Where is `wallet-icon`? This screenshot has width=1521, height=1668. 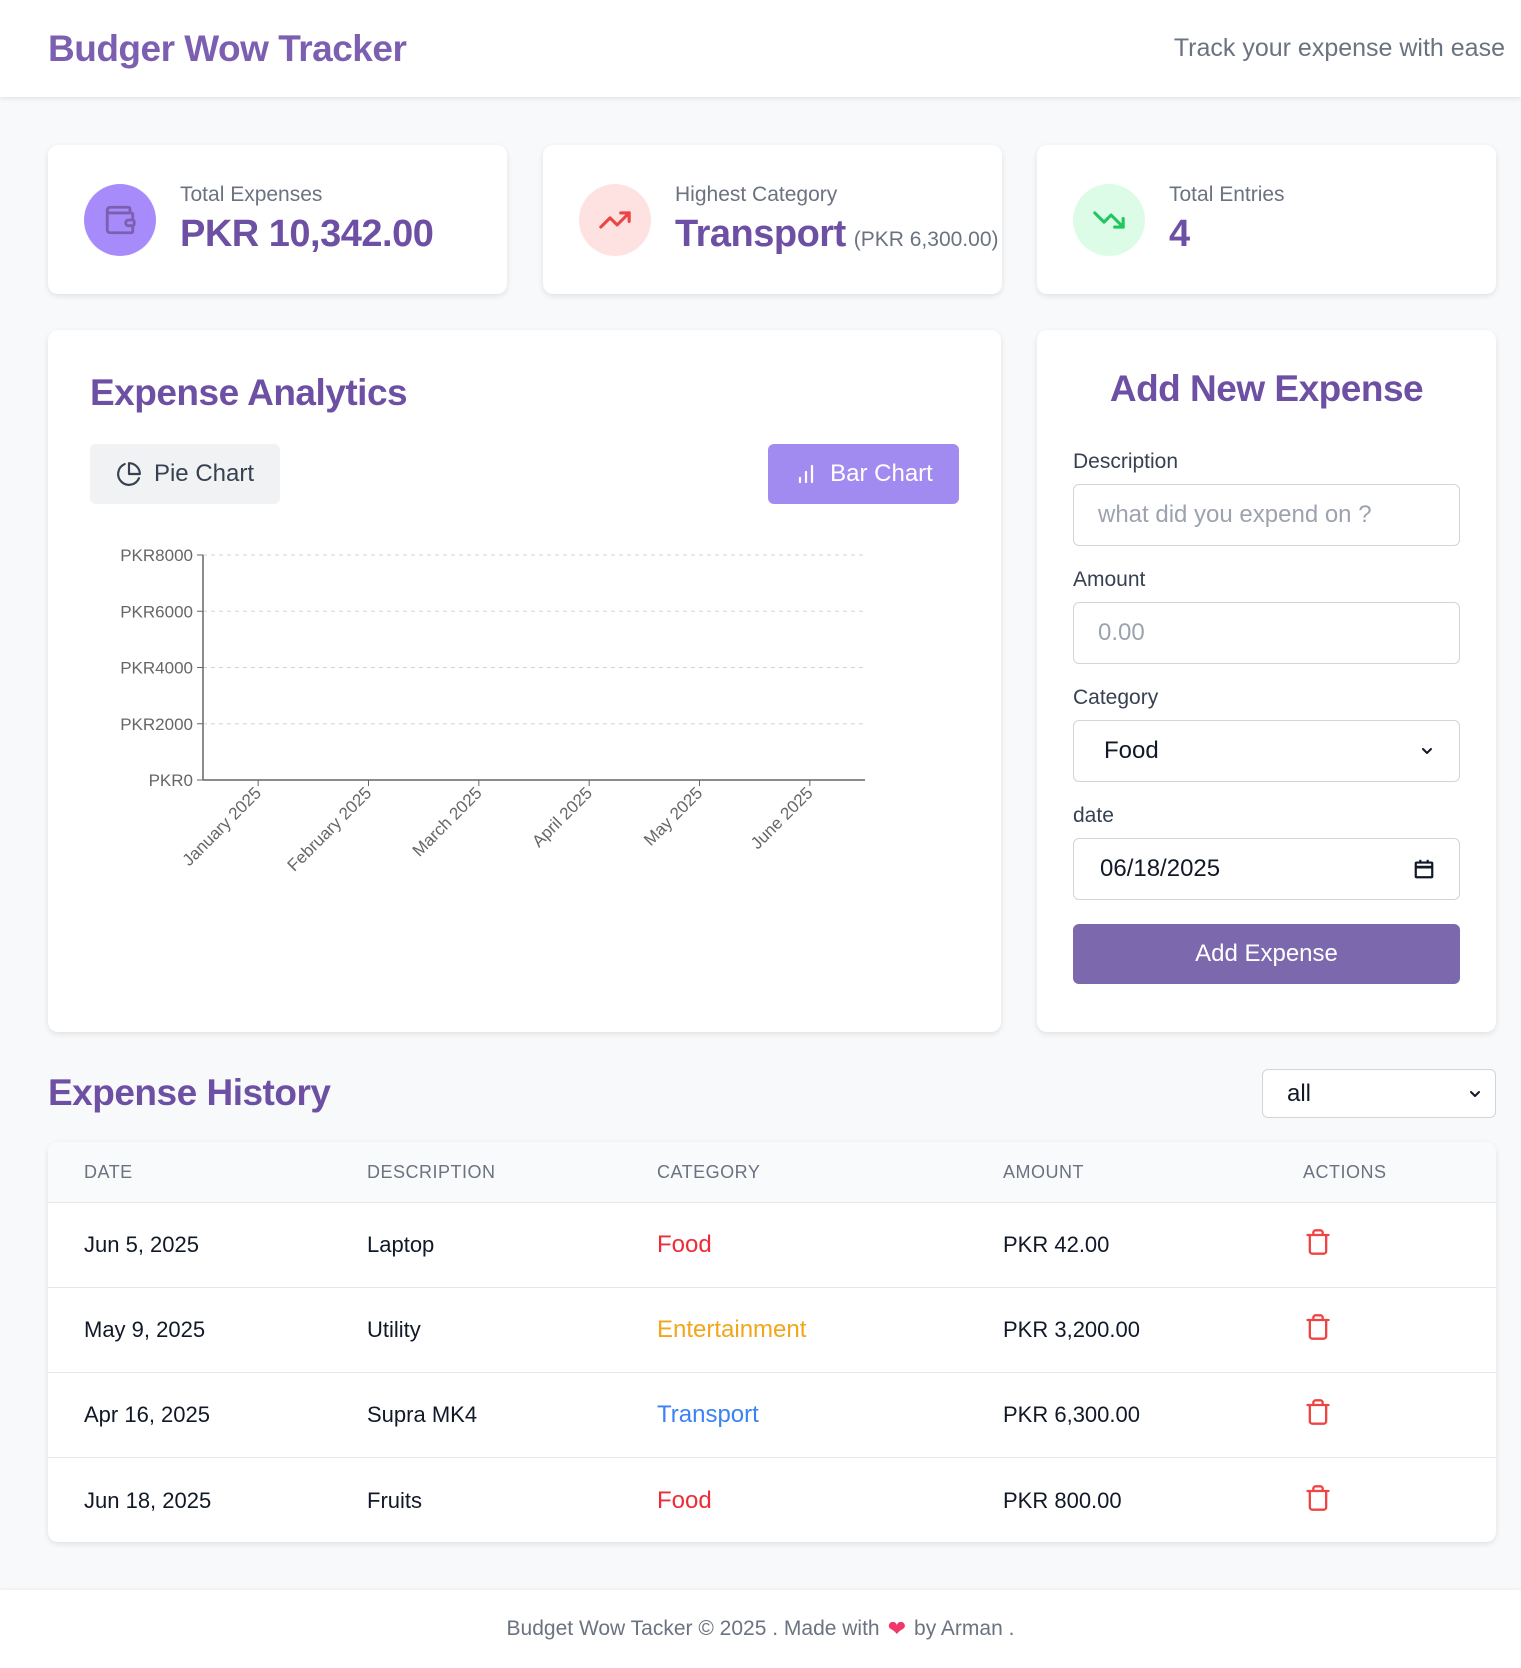
wallet-icon is located at coordinates (120, 219).